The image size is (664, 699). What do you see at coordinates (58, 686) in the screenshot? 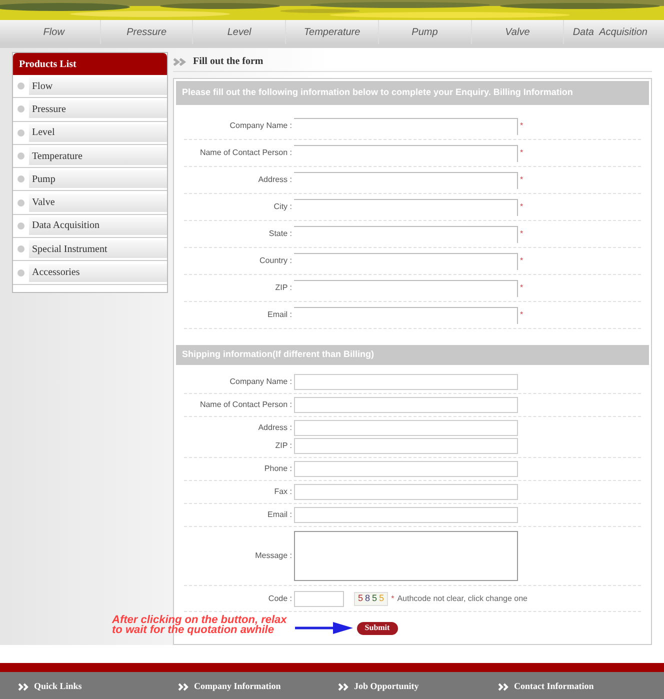
I see `footer-heading: Quick Links` at bounding box center [58, 686].